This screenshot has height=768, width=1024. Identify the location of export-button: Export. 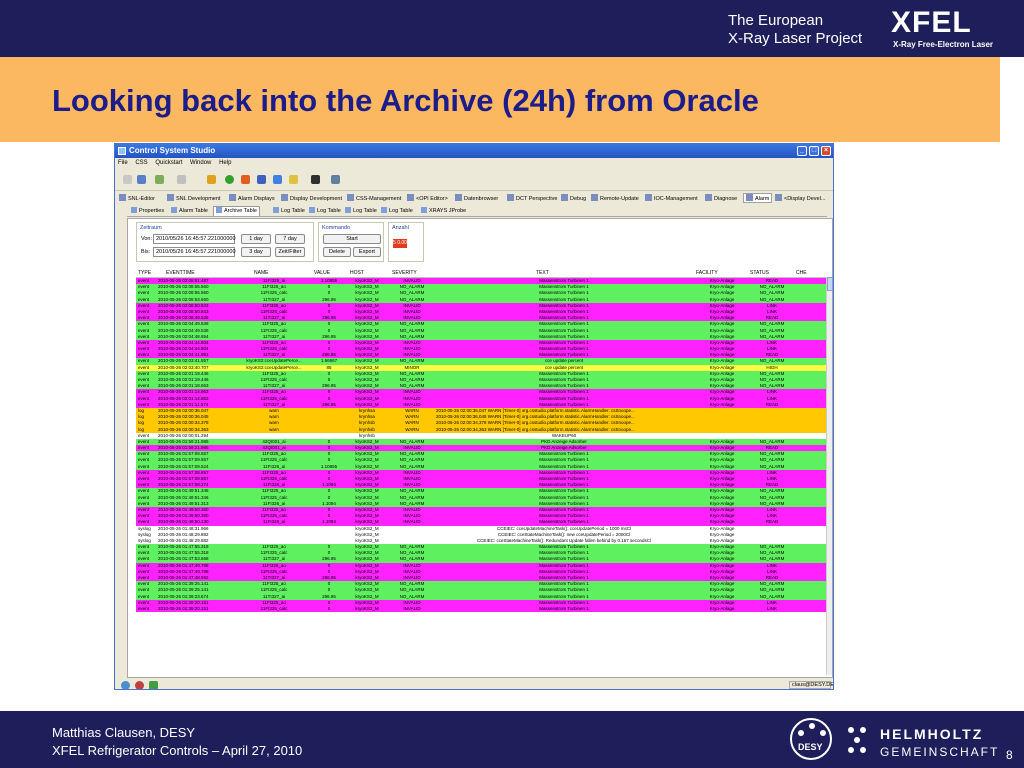
(367, 252).